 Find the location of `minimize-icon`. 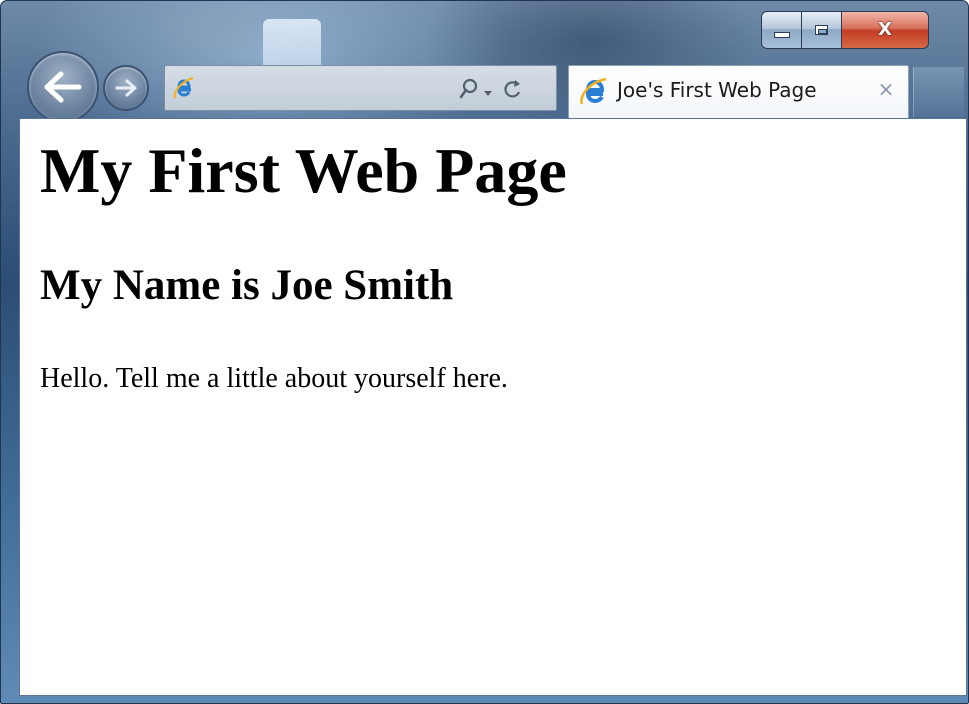

minimize-icon is located at coordinates (781, 35).